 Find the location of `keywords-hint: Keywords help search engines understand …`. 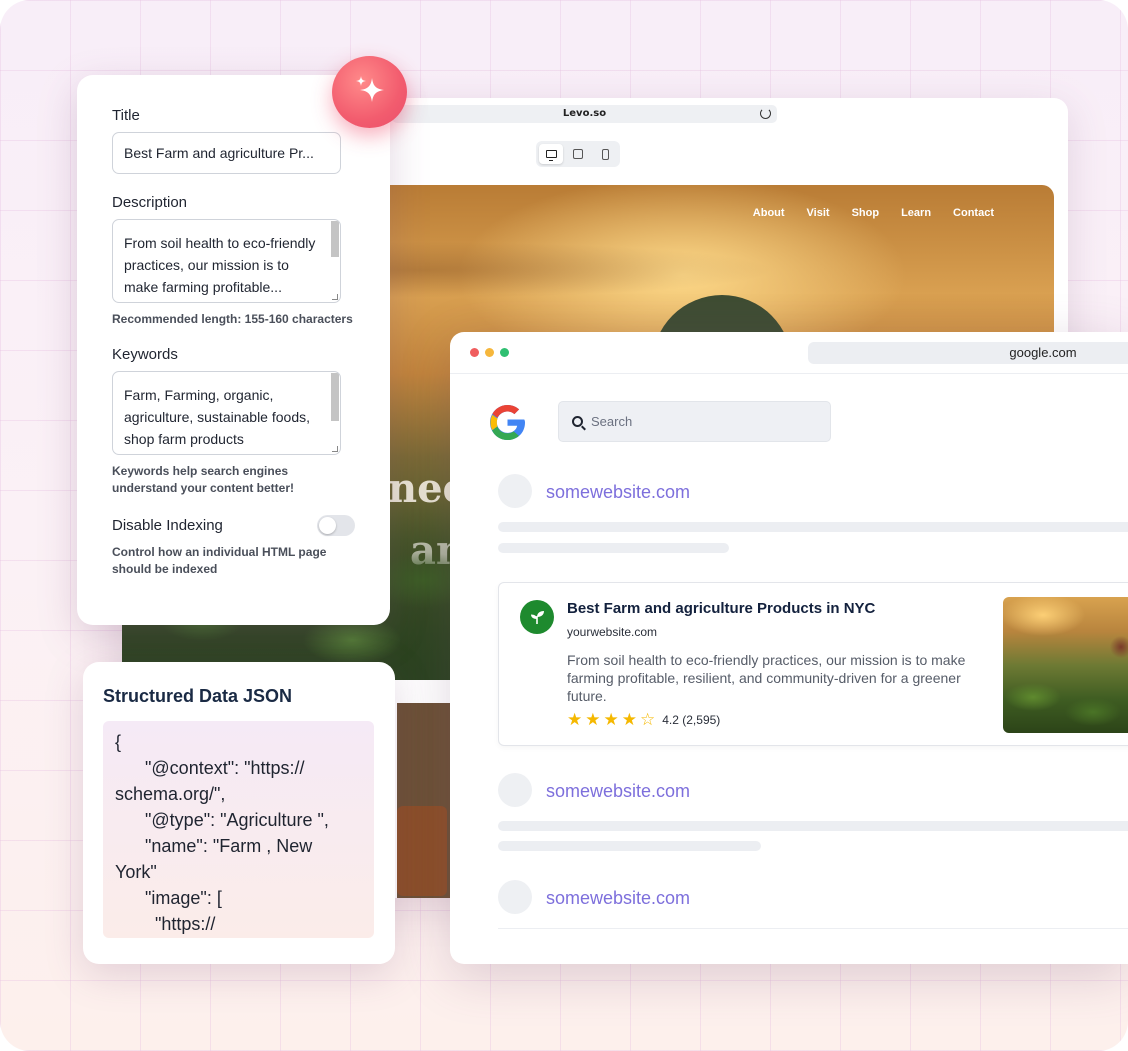

keywords-hint: Keywords help search engines understand … is located at coordinates (203, 479).